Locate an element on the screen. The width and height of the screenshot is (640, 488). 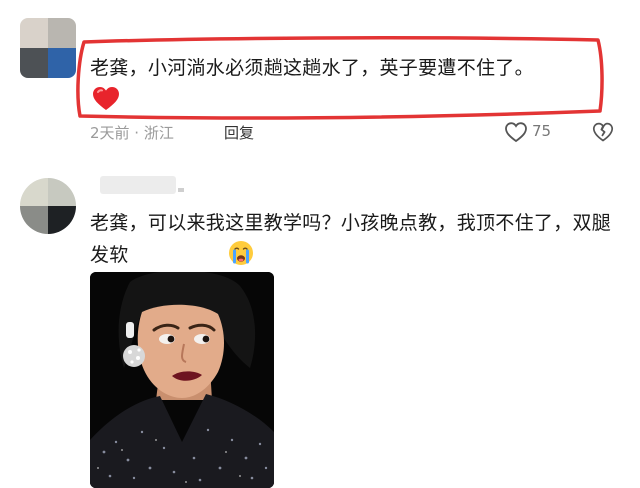
red-heart-icon is located at coordinates (106, 98).